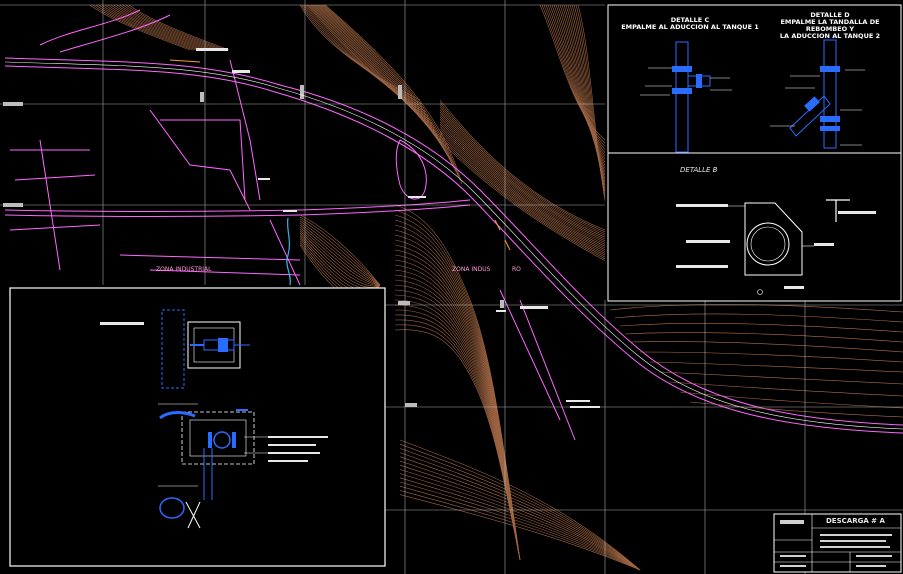  Describe the element at coordinates (471, 269) in the screenshot. I see `zona-industrial-label-2: ZONA INDUS` at that location.